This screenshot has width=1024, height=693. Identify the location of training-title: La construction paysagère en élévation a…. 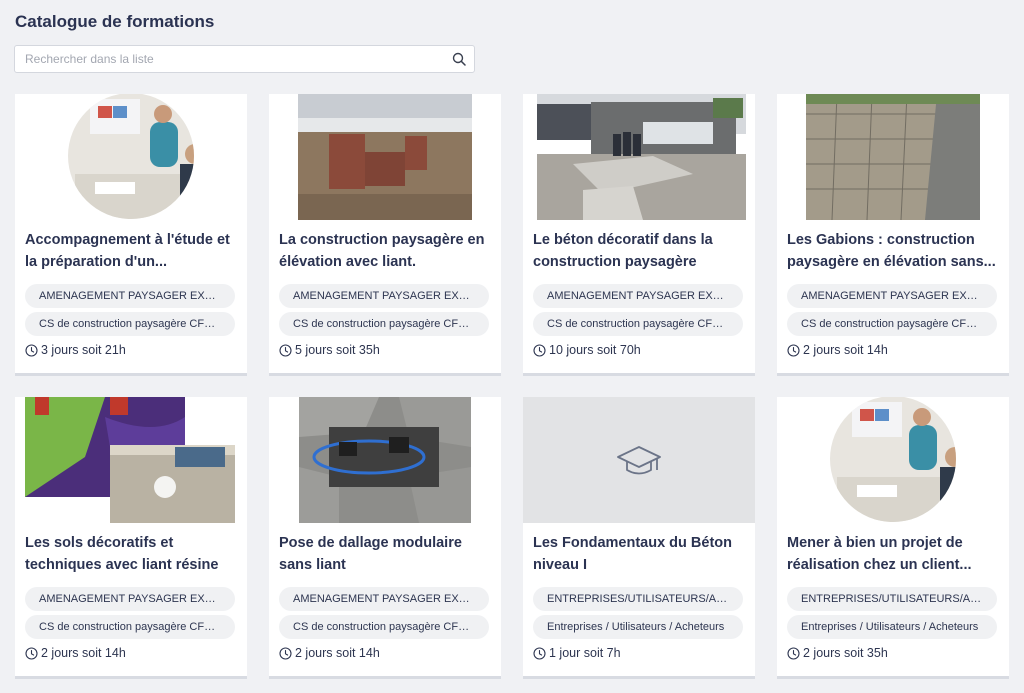
(382, 251).